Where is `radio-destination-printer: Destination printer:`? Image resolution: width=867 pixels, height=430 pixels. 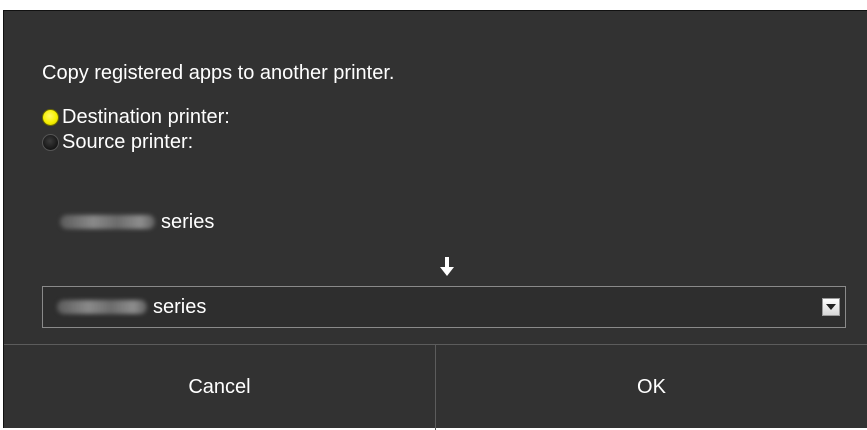 radio-destination-printer: Destination printer: is located at coordinates (136, 117).